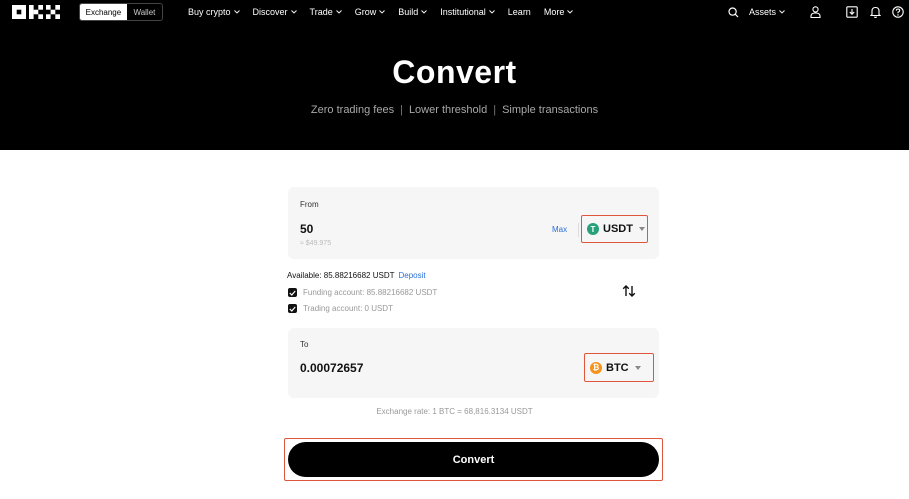  I want to click on from-coin-selector: T USDT, so click(614, 229).